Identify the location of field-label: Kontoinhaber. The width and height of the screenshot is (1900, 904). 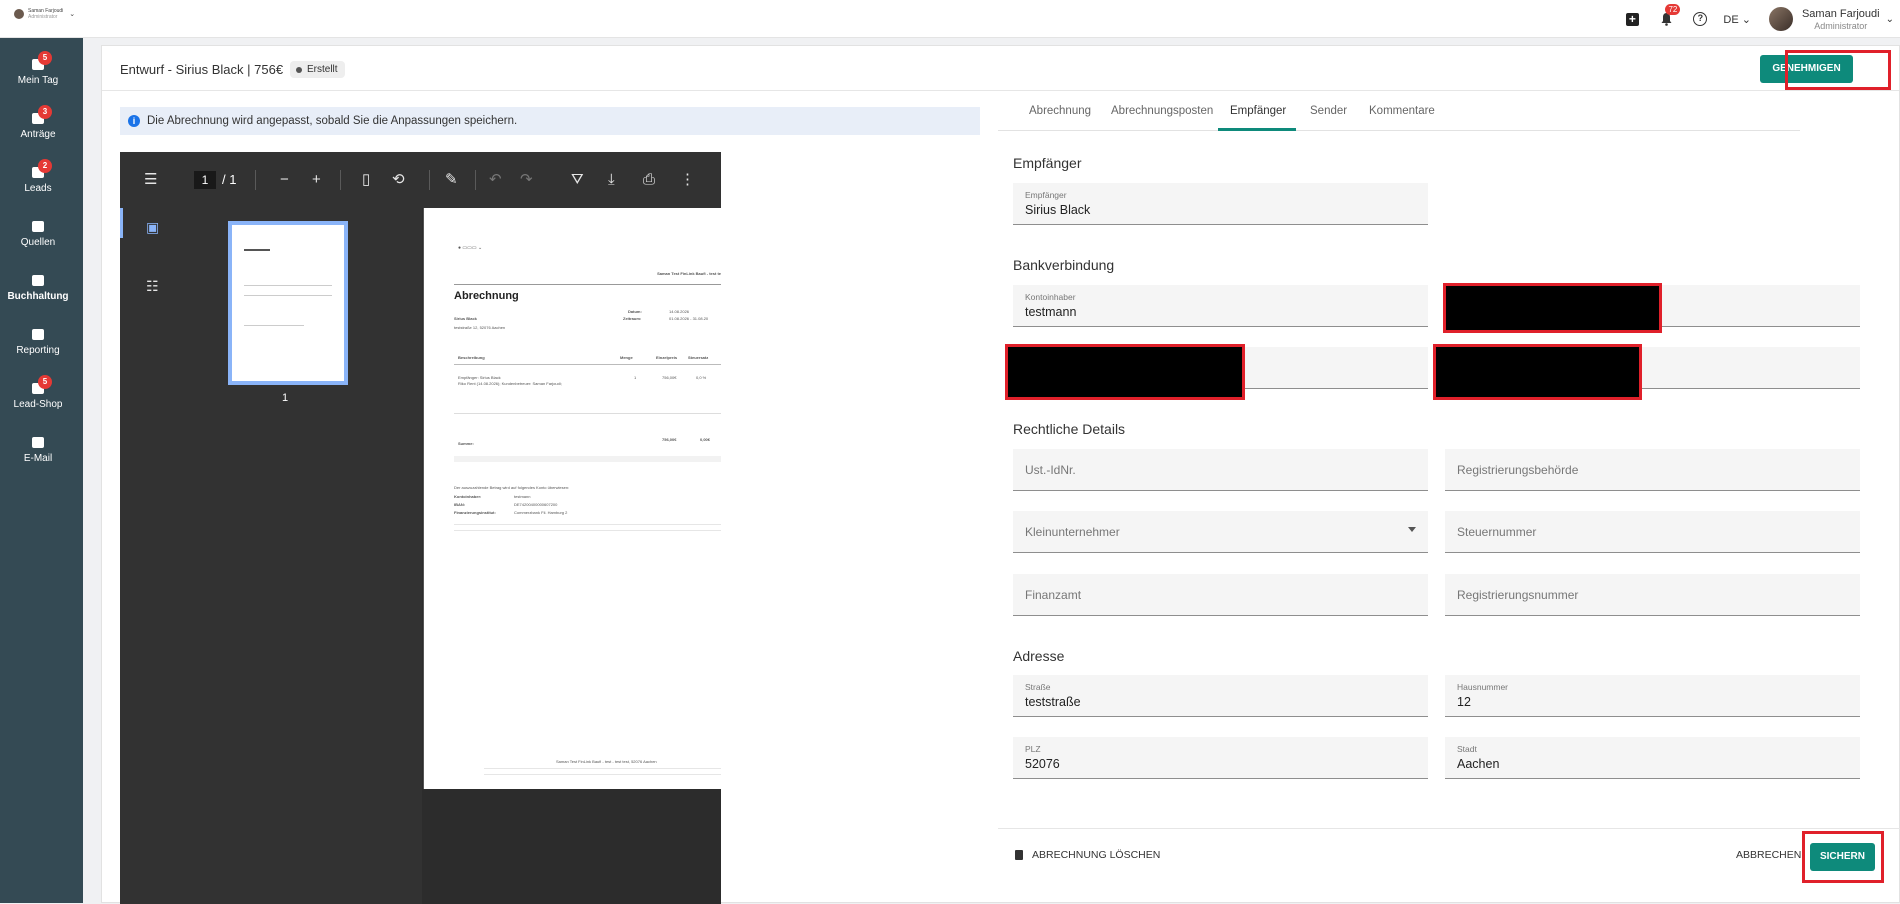
(1050, 297).